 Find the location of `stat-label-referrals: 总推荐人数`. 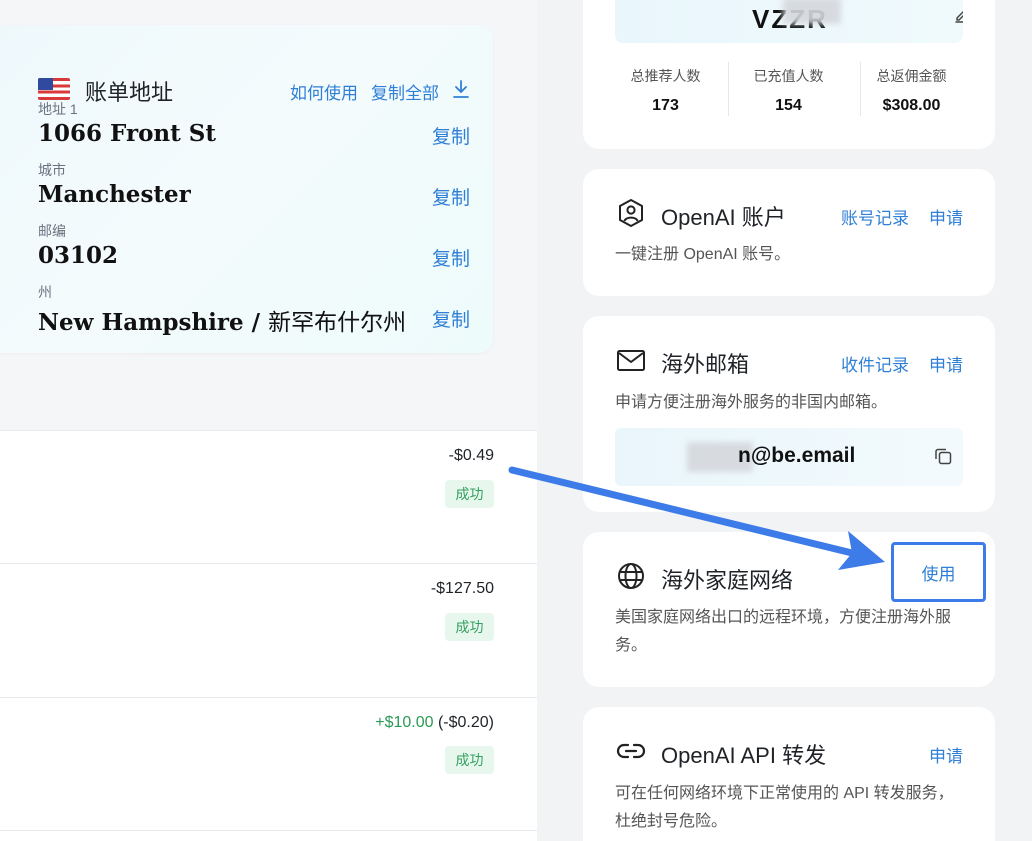

stat-label-referrals: 总推荐人数 is located at coordinates (665, 76).